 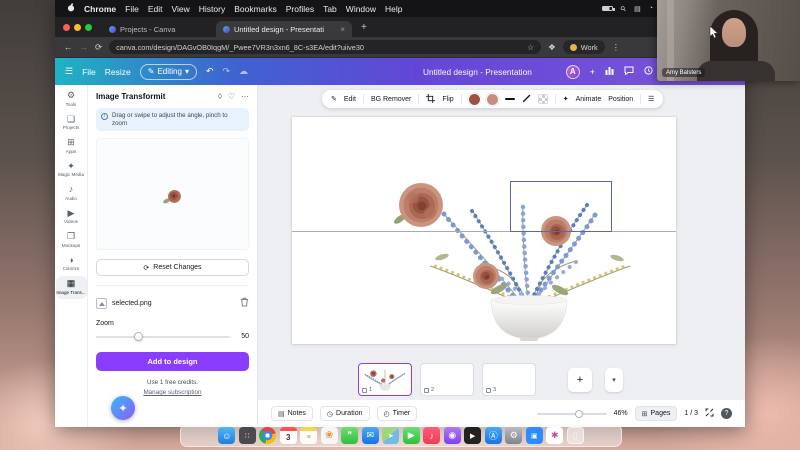 I want to click on window-minimize-button, so click(x=77, y=27).